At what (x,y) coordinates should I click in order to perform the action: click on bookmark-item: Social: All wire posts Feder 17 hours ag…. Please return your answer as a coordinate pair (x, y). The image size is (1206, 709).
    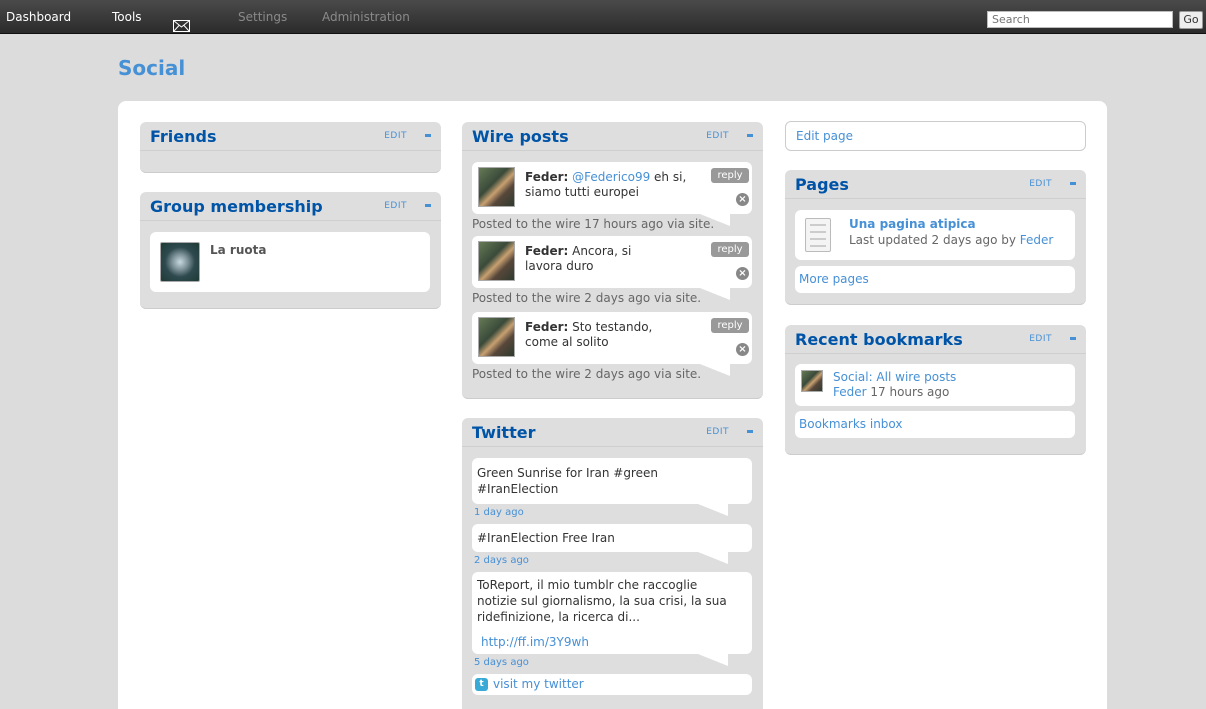
    Looking at the image, I should click on (935, 385).